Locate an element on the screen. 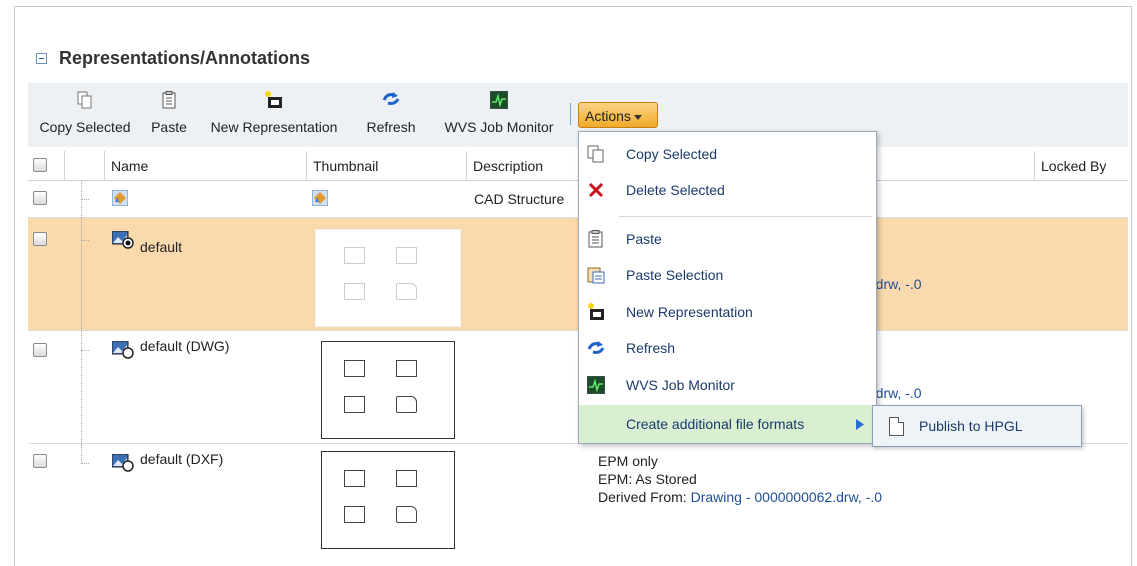 This screenshot has width=1137, height=566. refresh-button: Refresh is located at coordinates (391, 115).